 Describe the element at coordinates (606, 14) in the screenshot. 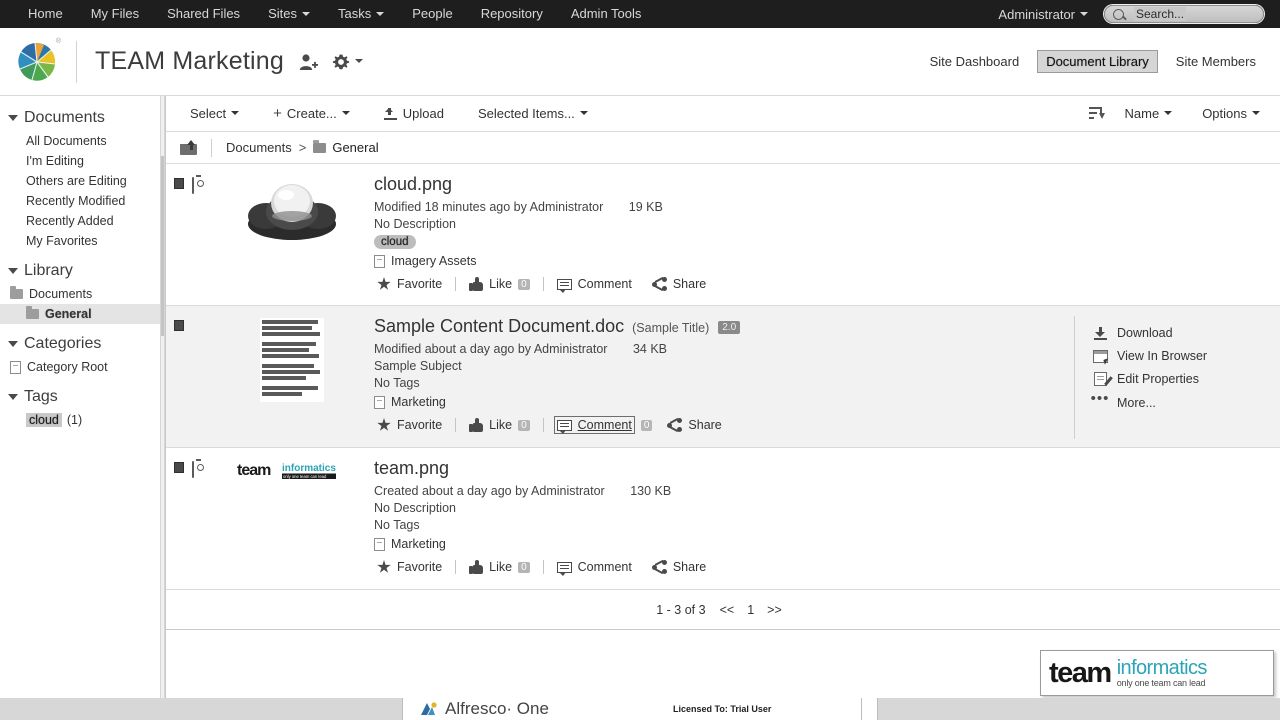

I see `nav-item-admin-tools: Admin Tools` at that location.